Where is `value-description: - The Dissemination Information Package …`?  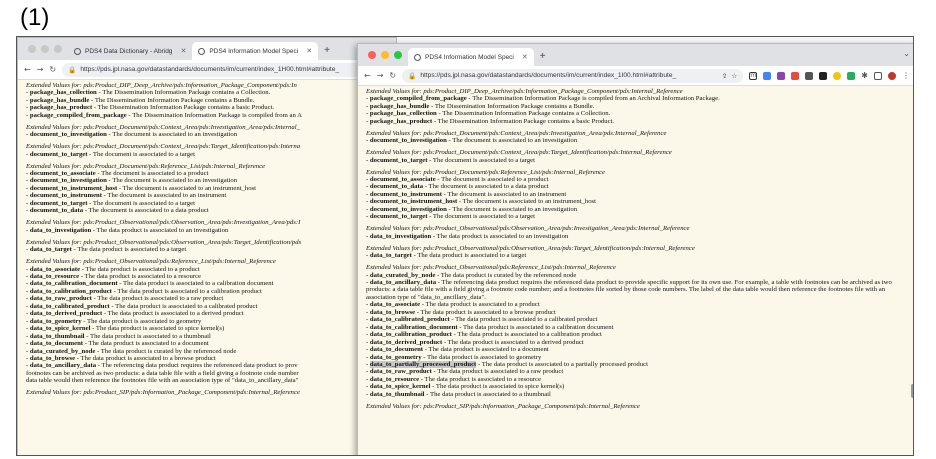 value-description: - The Dissemination Information Package … is located at coordinates (183, 93).